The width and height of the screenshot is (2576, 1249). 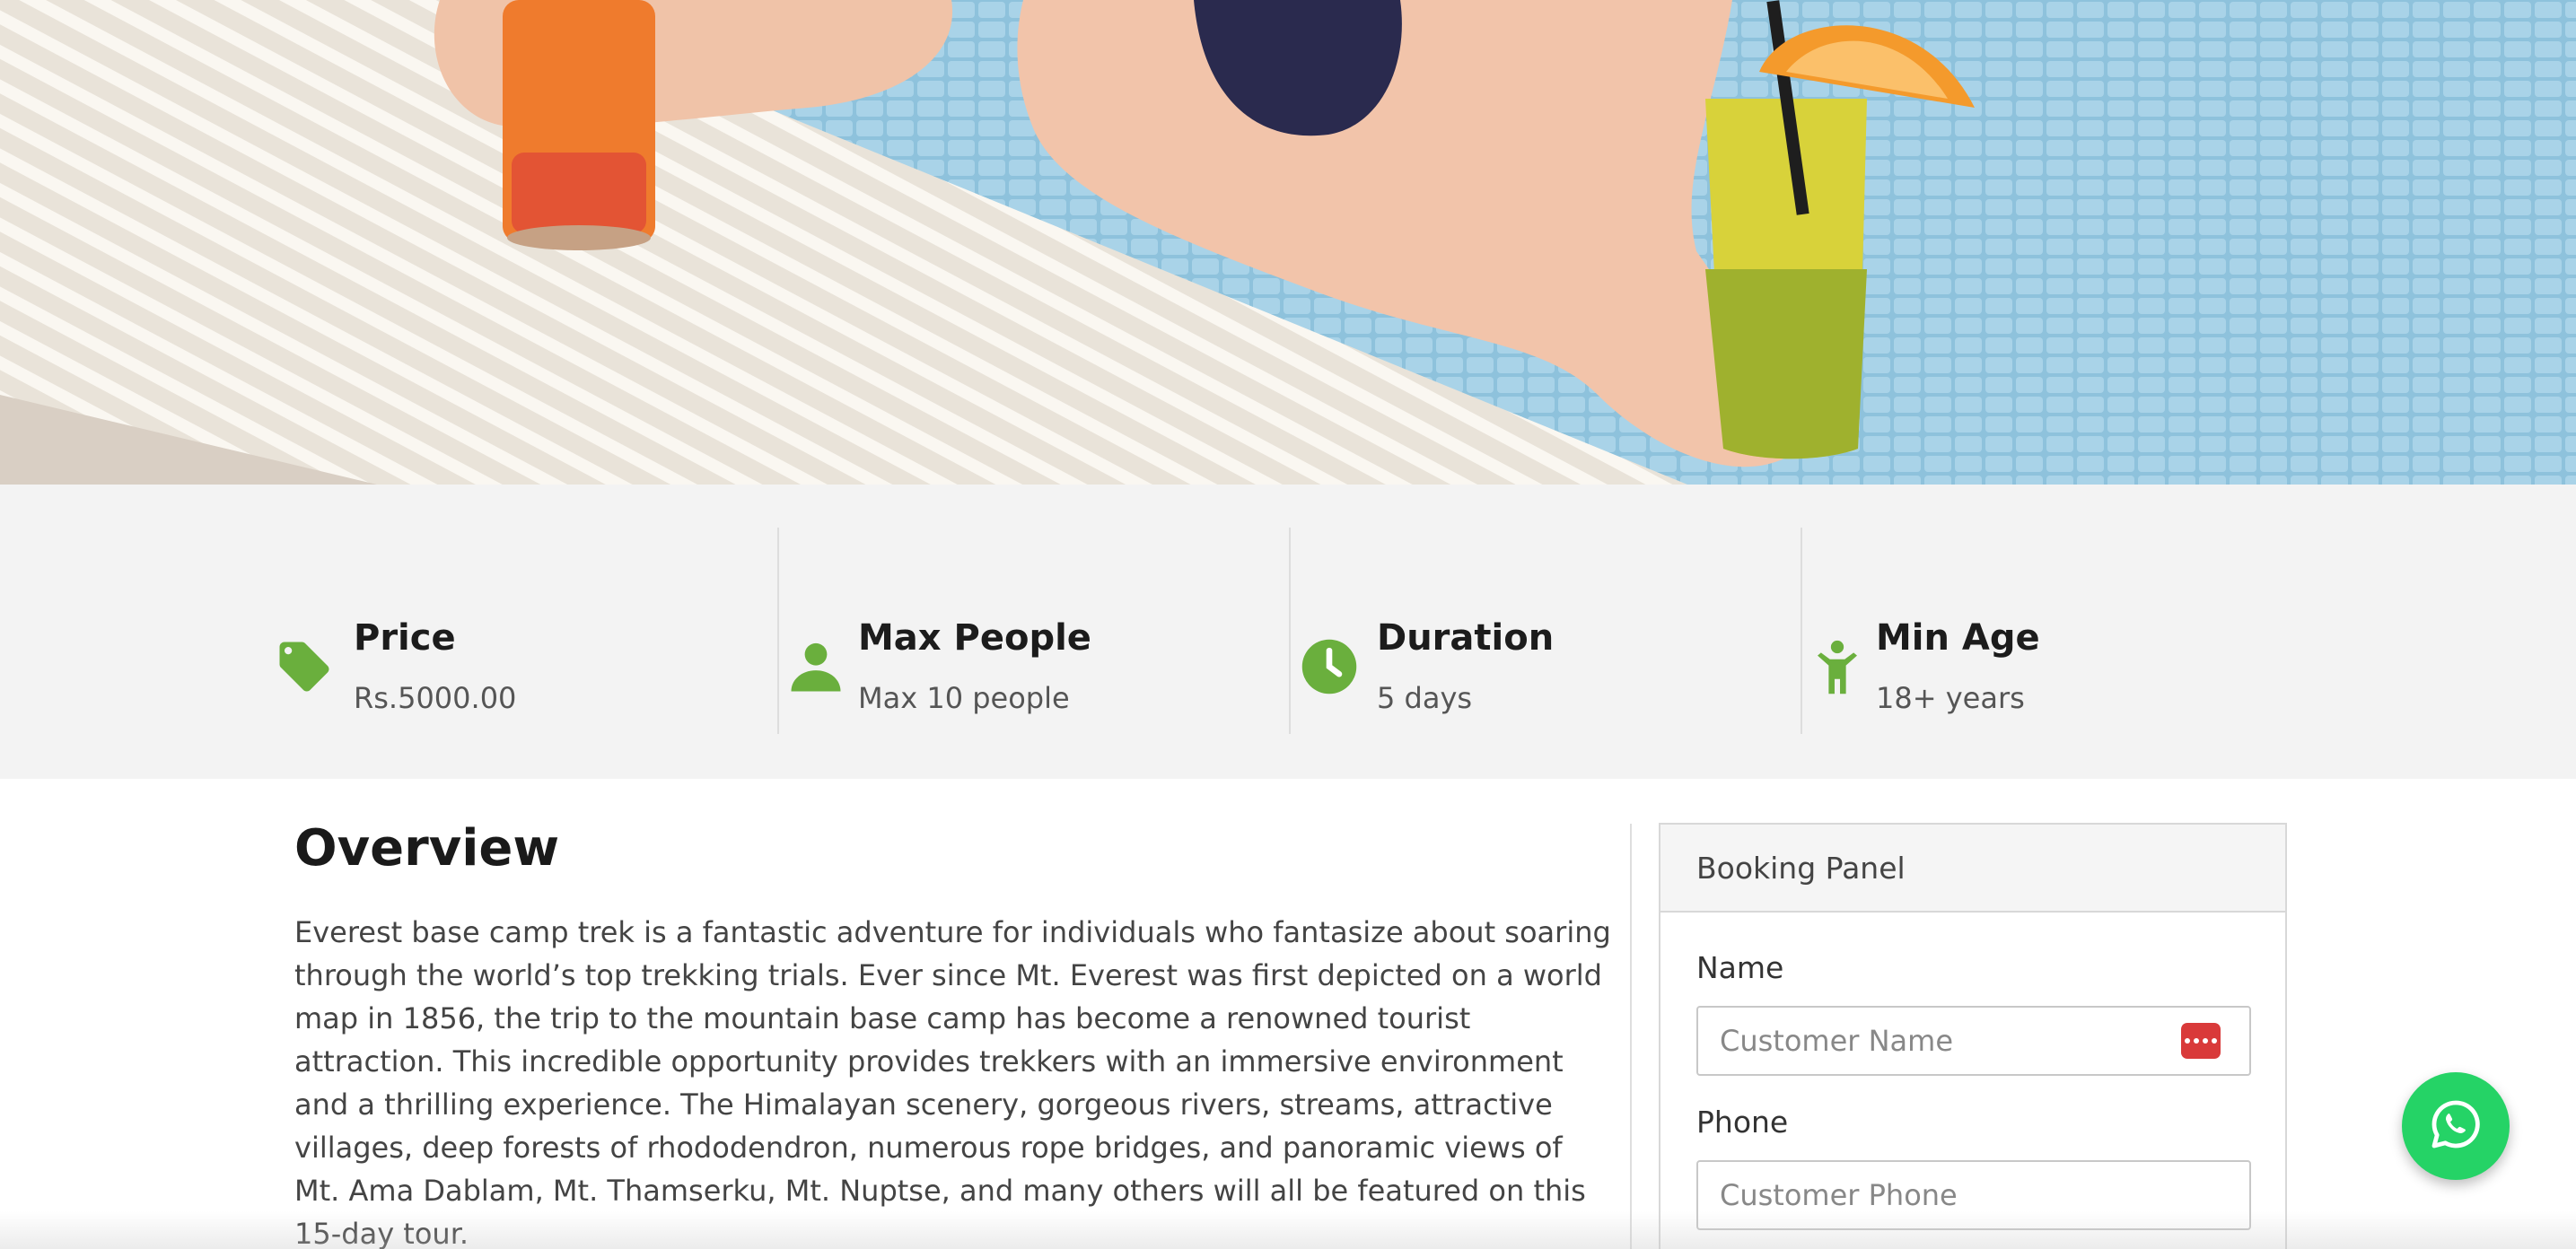 I want to click on stat-title: Duration, so click(x=1466, y=638).